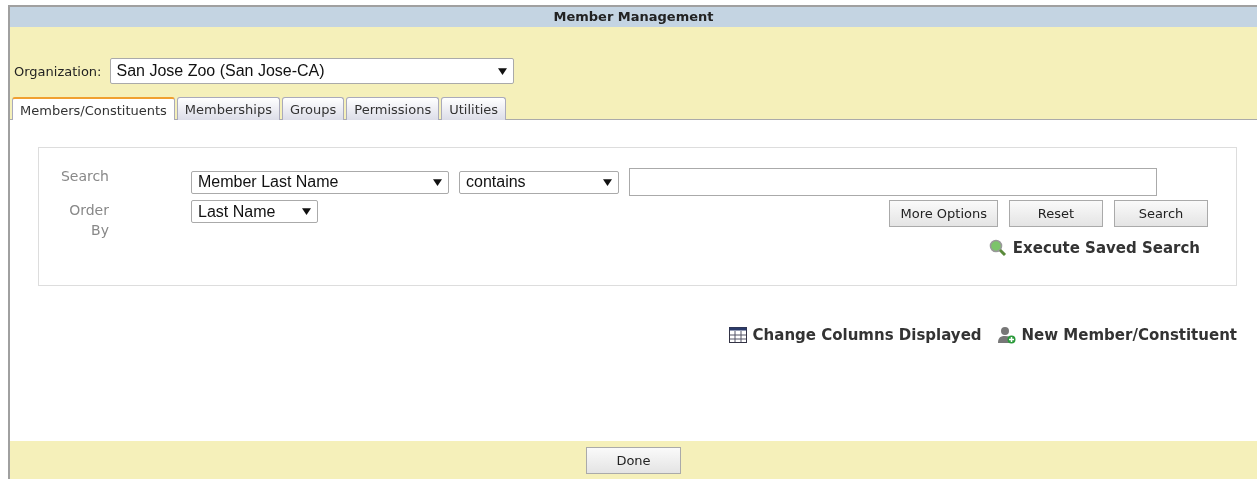 Image resolution: width=1257 pixels, height=481 pixels. I want to click on window-title: Member Management, so click(633, 17).